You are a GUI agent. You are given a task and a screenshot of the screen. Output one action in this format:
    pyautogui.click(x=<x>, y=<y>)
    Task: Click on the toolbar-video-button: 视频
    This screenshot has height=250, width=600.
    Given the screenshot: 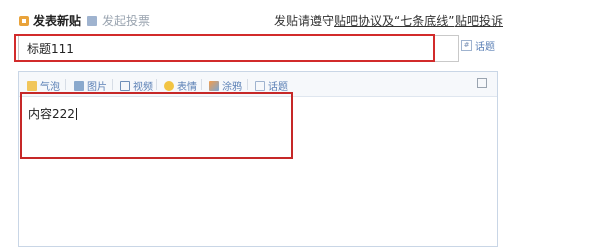 What is the action you would take?
    pyautogui.click(x=136, y=85)
    